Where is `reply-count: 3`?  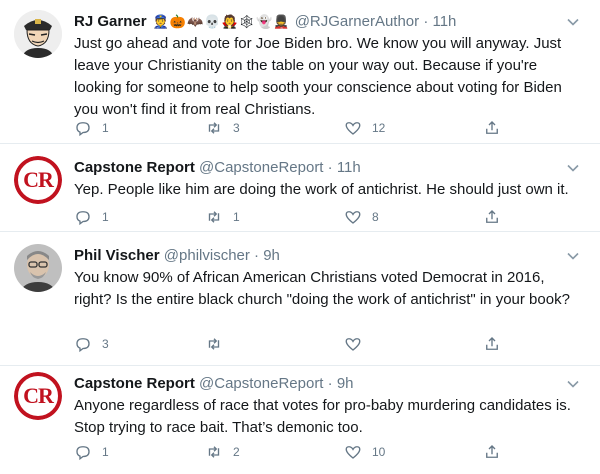
reply-count: 3 is located at coordinates (105, 344).